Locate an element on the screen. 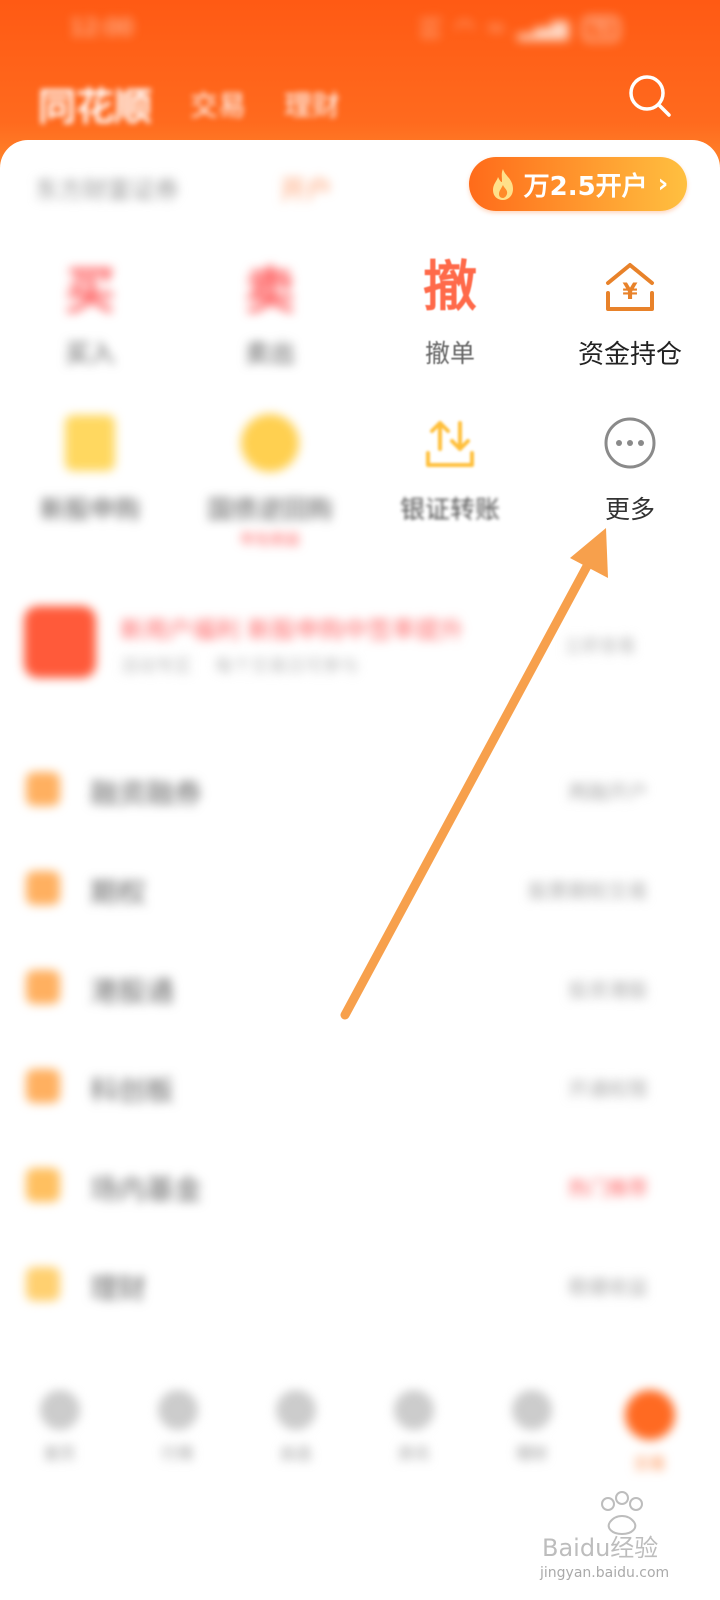  bottom-nav-item: 理财 is located at coordinates (531, 1440).